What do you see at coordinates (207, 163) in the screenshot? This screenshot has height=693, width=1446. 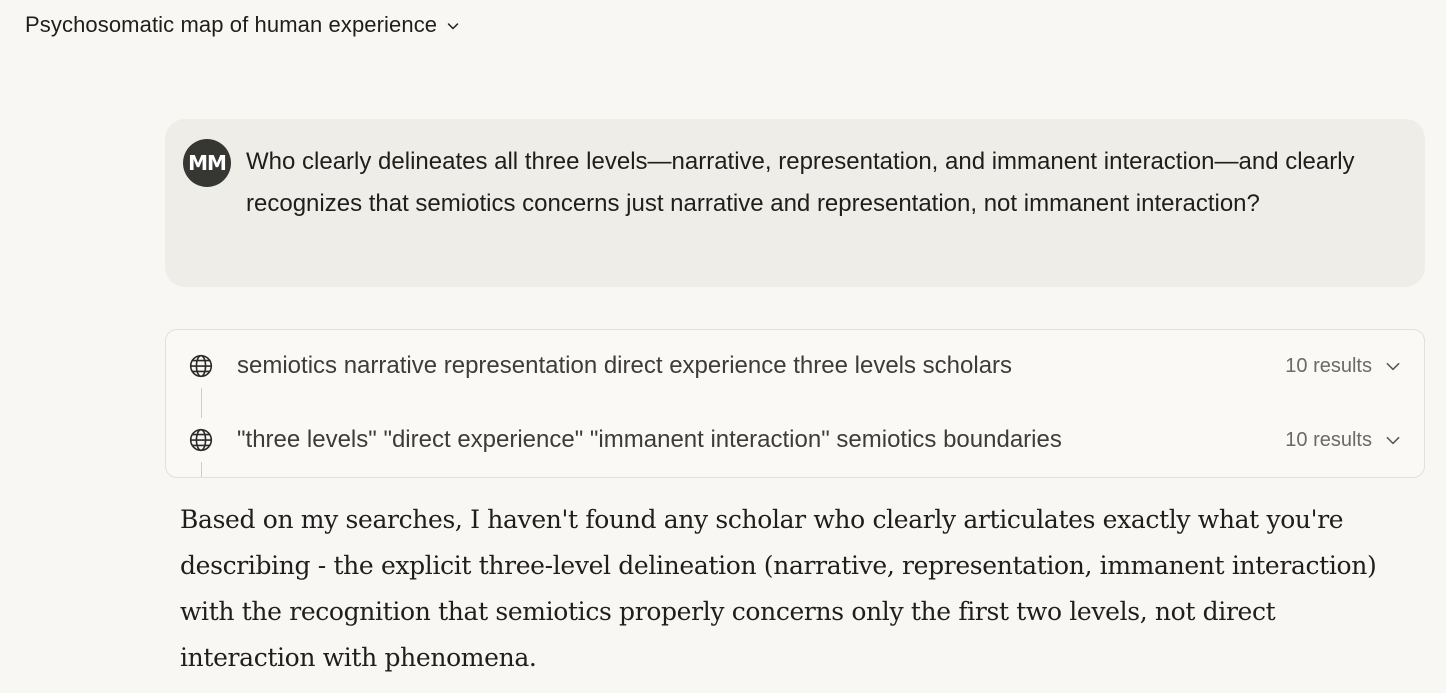 I see `avatar: MM` at bounding box center [207, 163].